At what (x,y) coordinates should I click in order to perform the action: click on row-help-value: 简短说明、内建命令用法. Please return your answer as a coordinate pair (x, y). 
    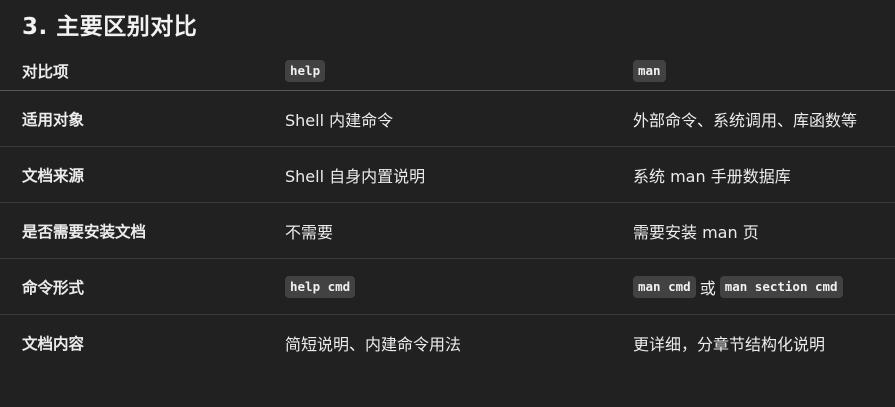
    Looking at the image, I should click on (373, 344).